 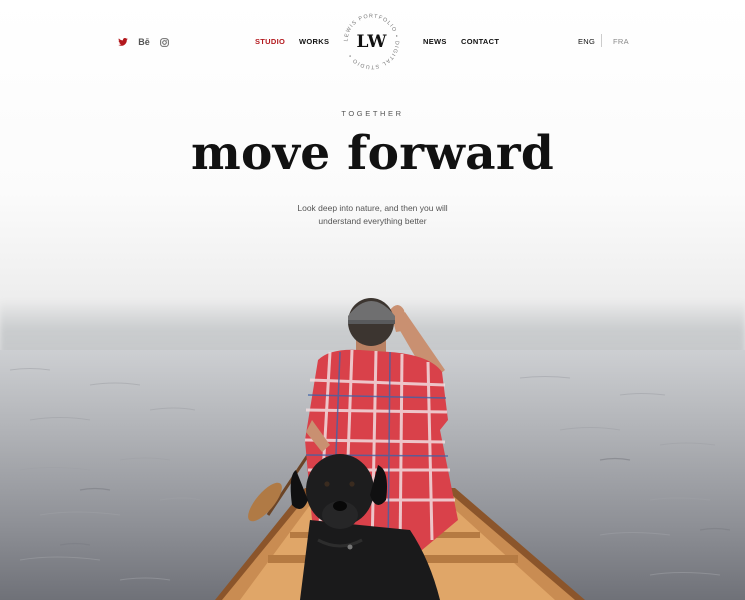 What do you see at coordinates (621, 41) in the screenshot?
I see `lang-fra: FRA` at bounding box center [621, 41].